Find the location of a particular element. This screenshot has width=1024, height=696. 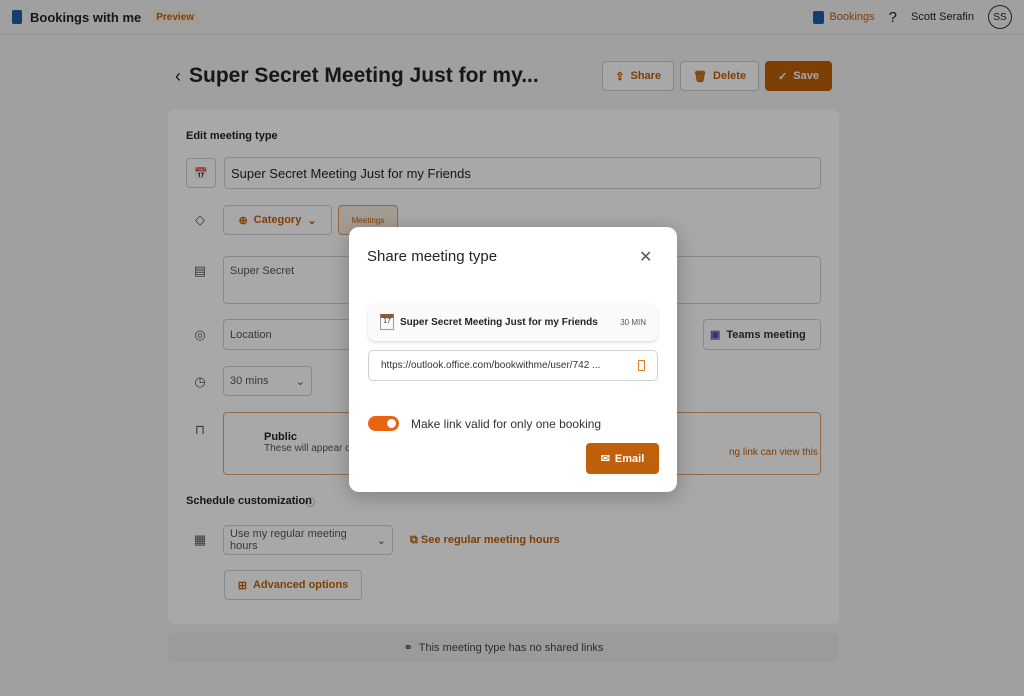

email-label: Email is located at coordinates (629, 458).